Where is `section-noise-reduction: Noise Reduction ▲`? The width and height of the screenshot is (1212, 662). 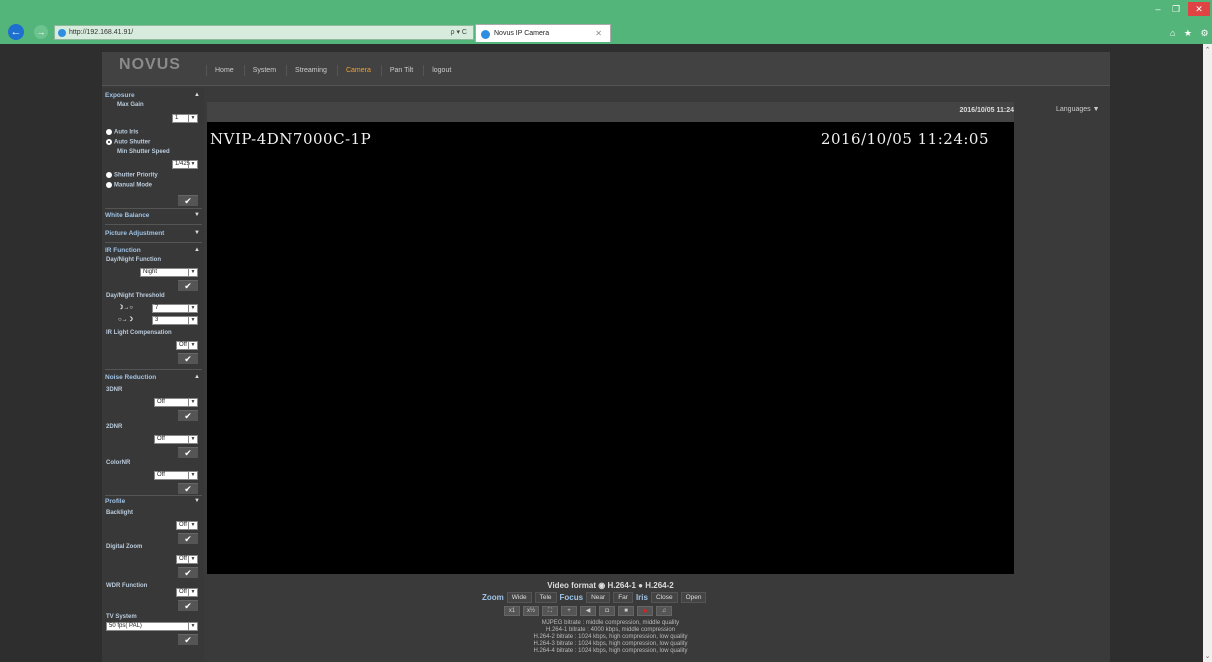
section-noise-reduction: Noise Reduction ▲ is located at coordinates (153, 377).